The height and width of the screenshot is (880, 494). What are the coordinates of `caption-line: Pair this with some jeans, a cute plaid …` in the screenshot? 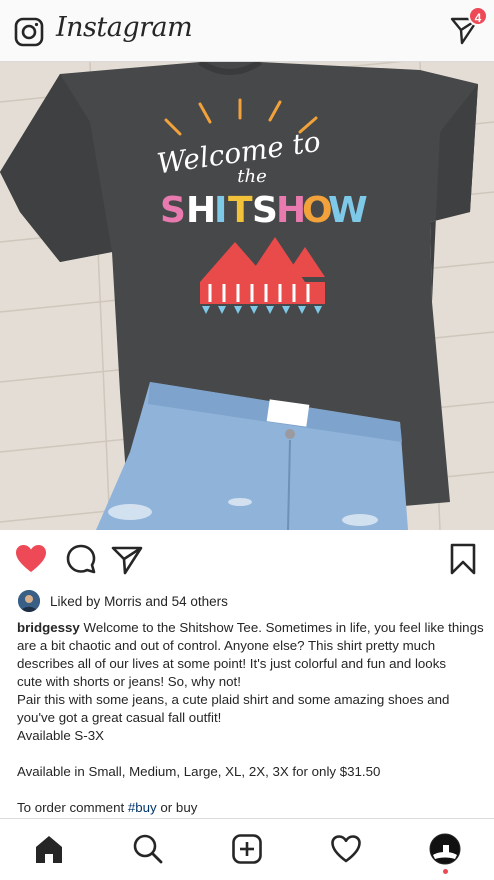 It's located at (233, 699).